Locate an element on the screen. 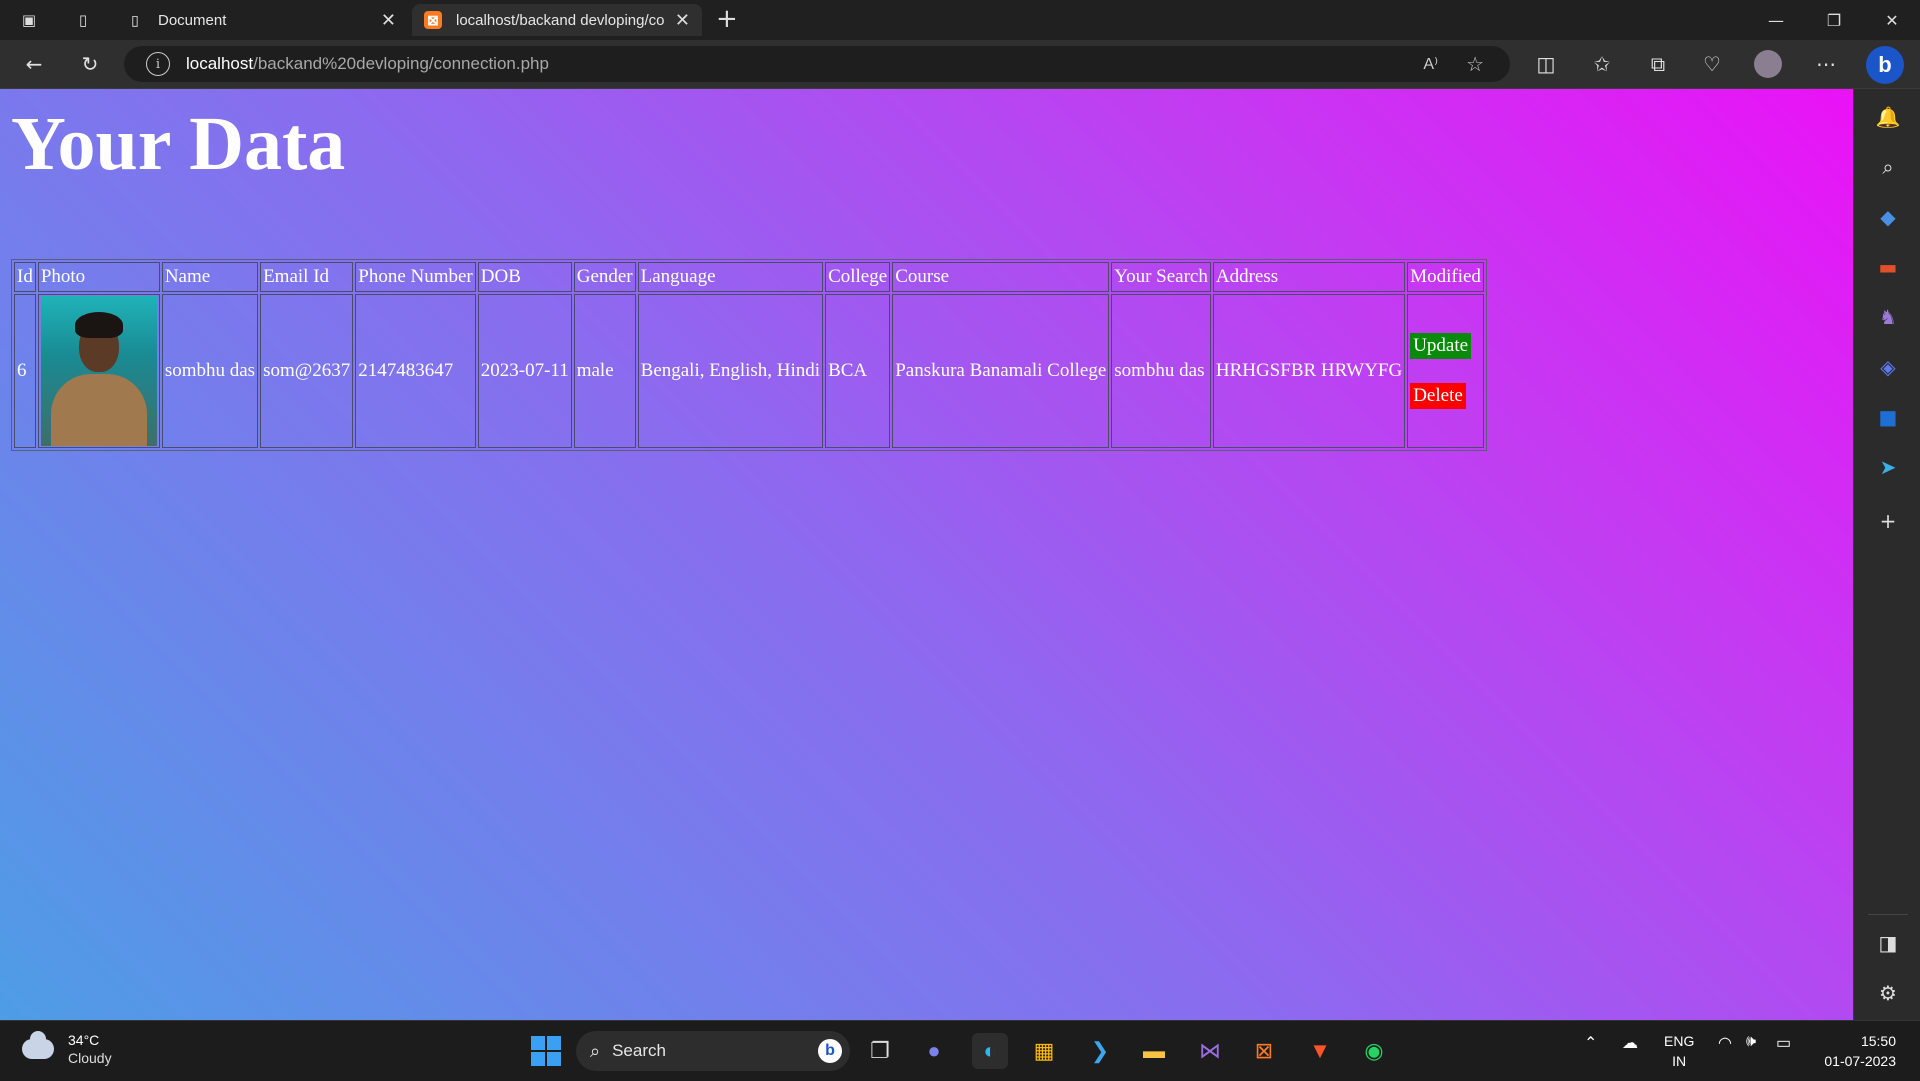  windows-logo-icon is located at coordinates (546, 1051).